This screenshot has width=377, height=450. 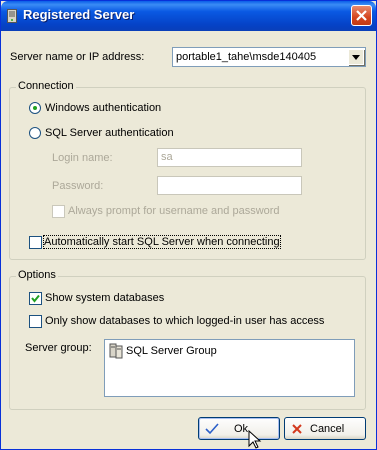 I want to click on cancel-button: Cancel, so click(x=325, y=428).